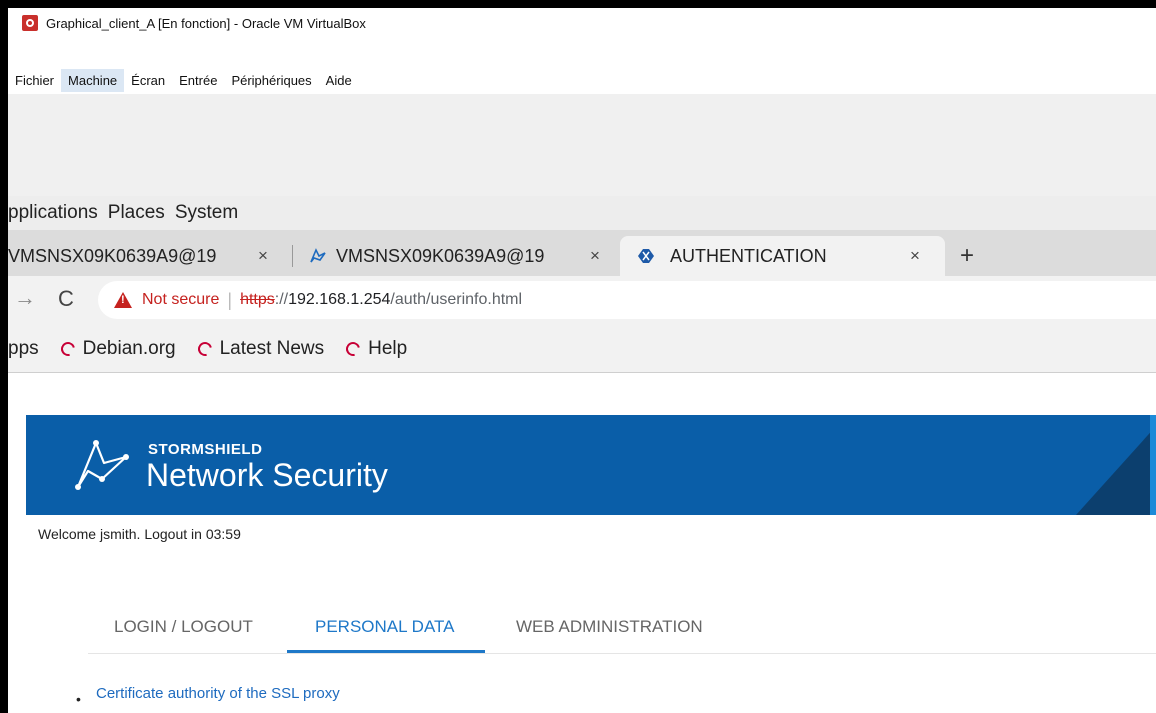  What do you see at coordinates (257, 299) in the screenshot?
I see `url-scheme: https` at bounding box center [257, 299].